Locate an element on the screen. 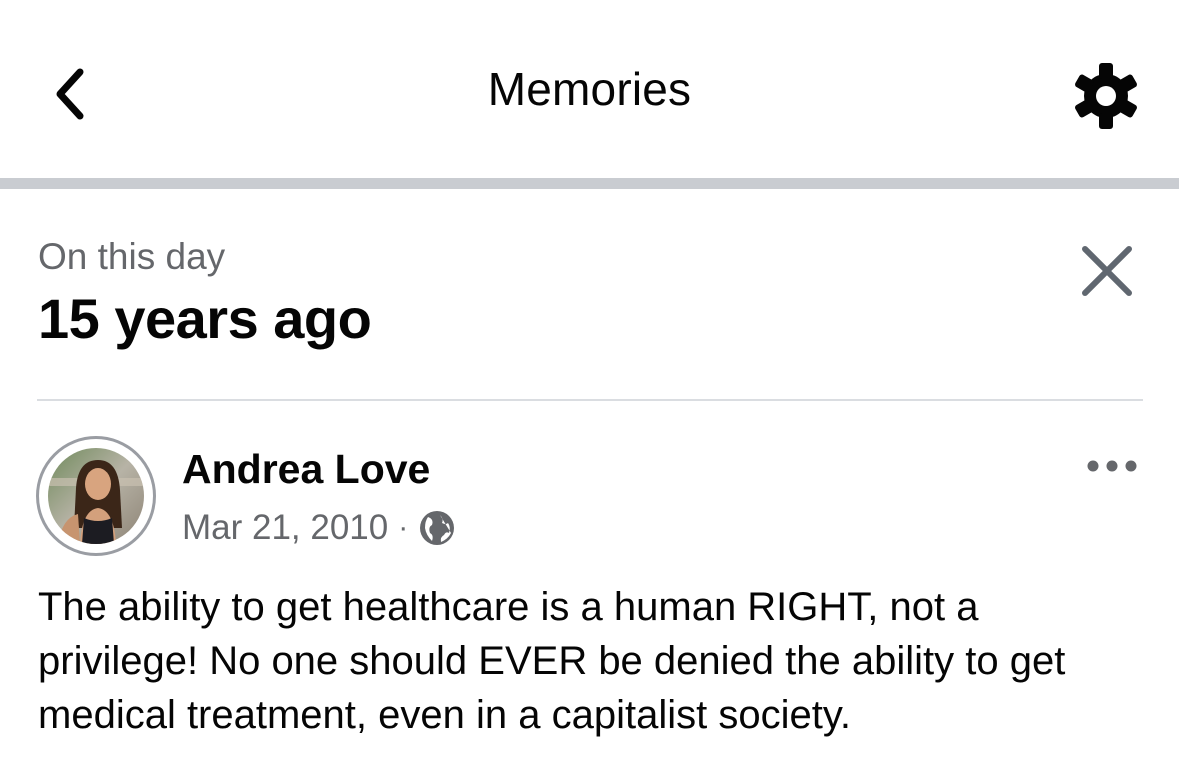 The width and height of the screenshot is (1179, 765). header-divider is located at coordinates (589, 183).